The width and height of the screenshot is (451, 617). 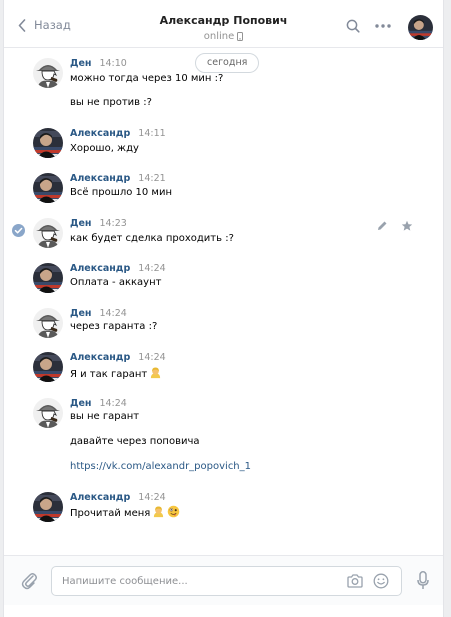 I want to click on smile-icon, so click(x=381, y=581).